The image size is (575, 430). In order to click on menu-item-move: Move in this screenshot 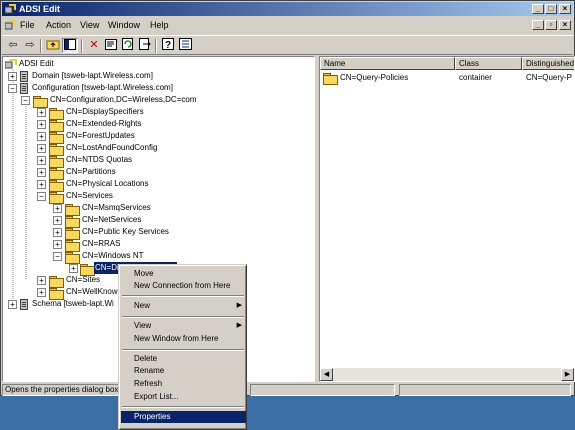, I will do `click(183, 274)`.